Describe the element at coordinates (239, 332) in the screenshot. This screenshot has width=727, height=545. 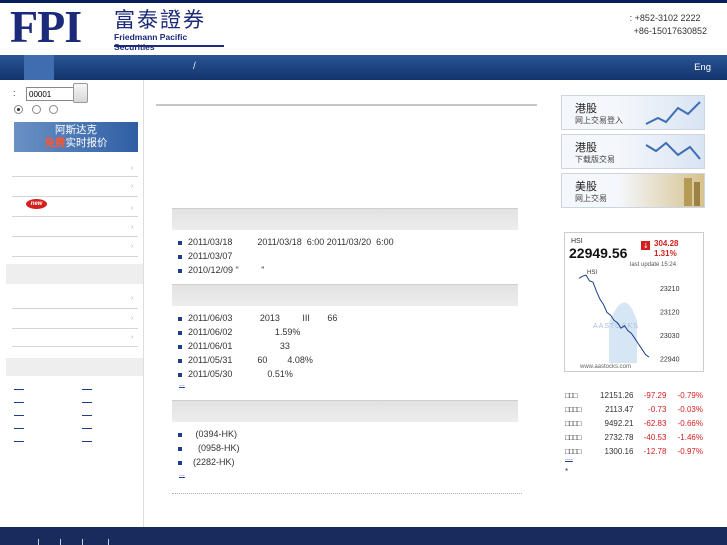
I see `research-item: 2011/06/02 1.59%` at that location.